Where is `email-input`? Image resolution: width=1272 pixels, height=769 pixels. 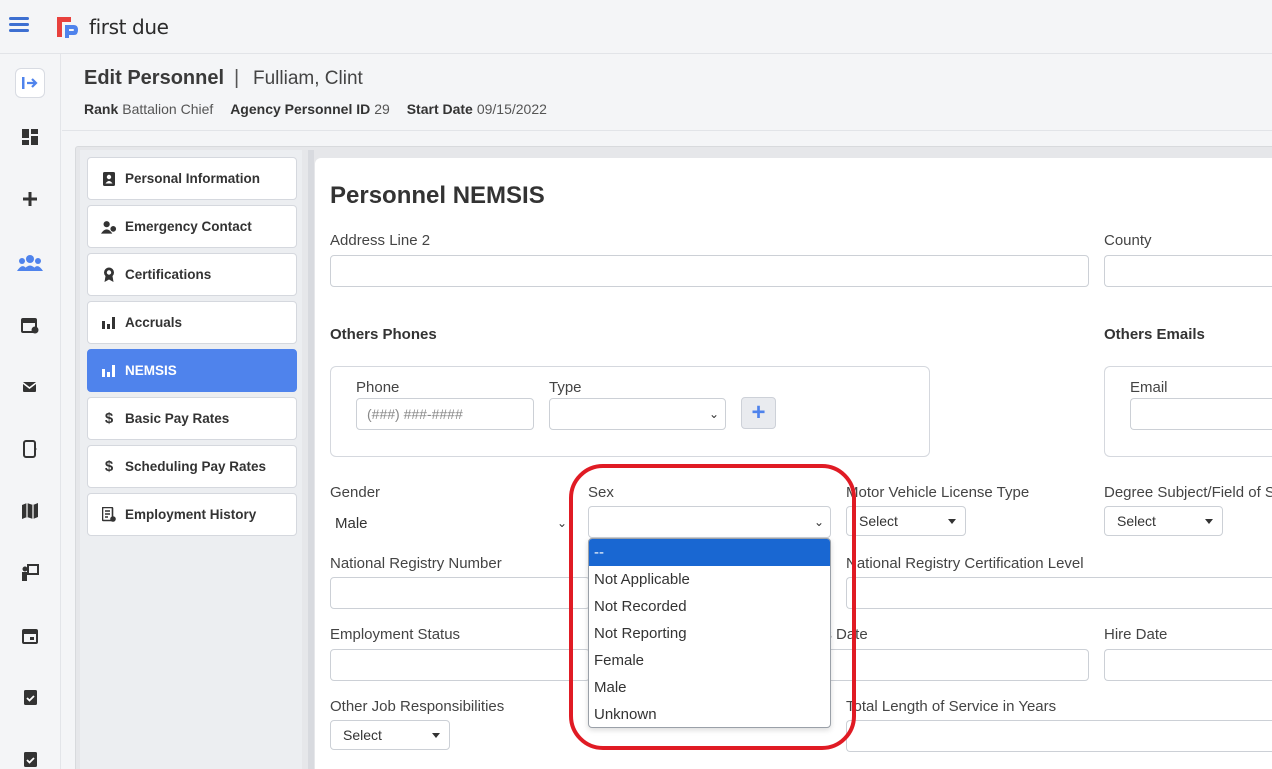 email-input is located at coordinates (1201, 414).